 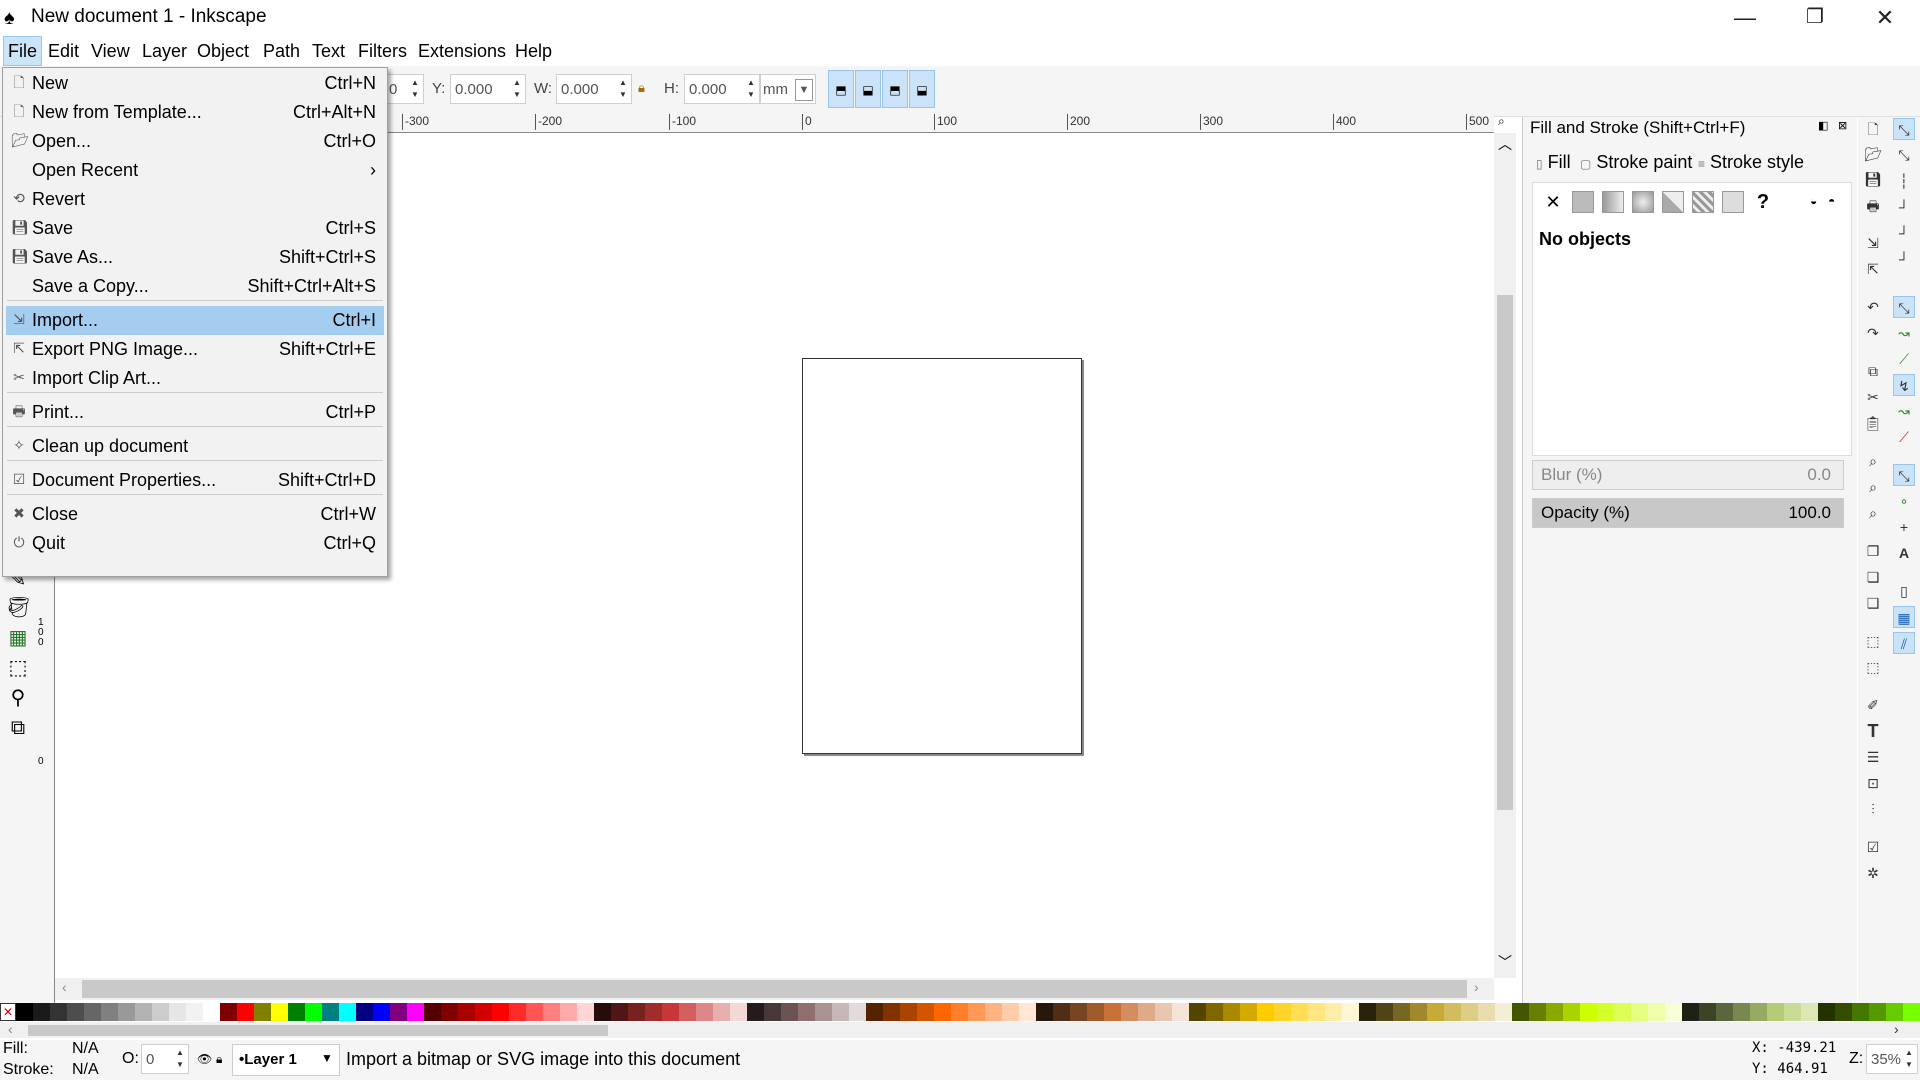 I want to click on group-icon: ⬚, so click(x=1873, y=641).